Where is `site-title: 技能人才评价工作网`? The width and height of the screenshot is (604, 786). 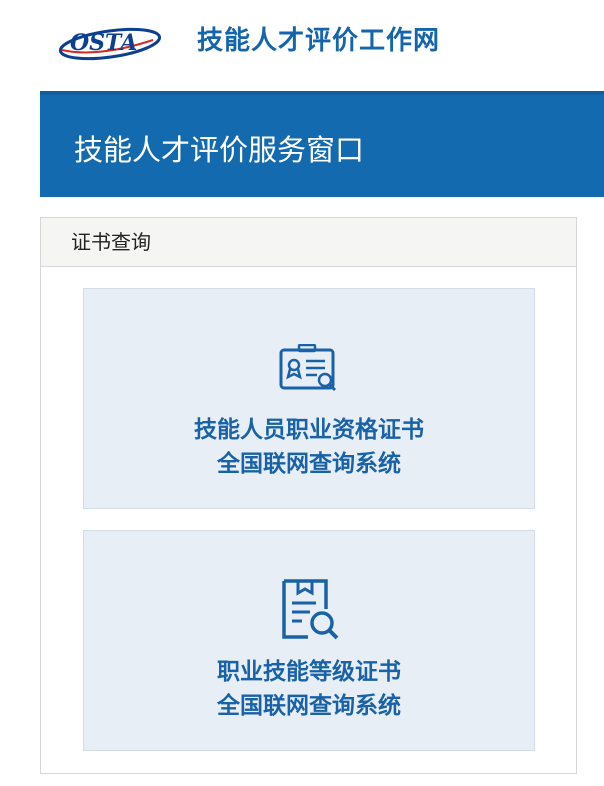
site-title: 技能人才评价工作网 is located at coordinates (318, 41).